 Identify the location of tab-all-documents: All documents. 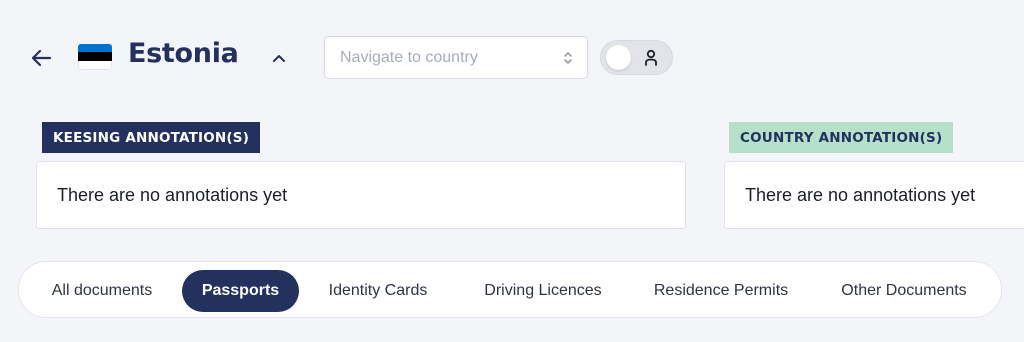
(102, 291).